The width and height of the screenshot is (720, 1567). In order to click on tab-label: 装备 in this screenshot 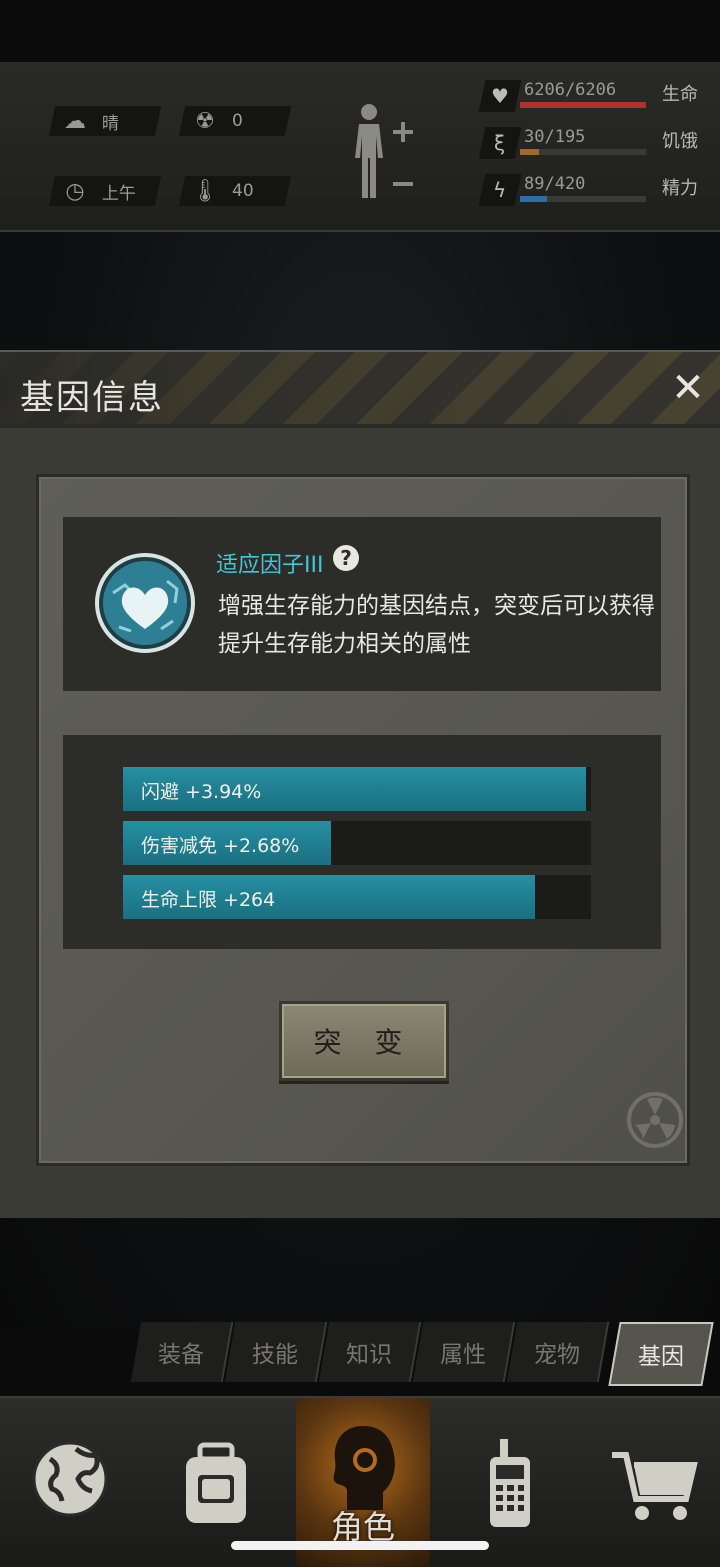, I will do `click(181, 1355)`.